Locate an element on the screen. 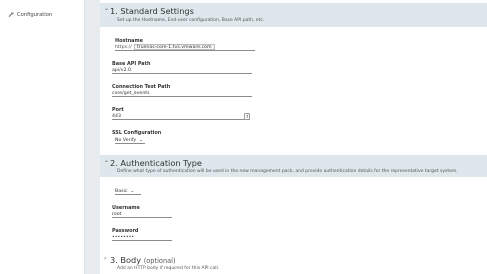  test-path-value: core/get_events is located at coordinates (131, 93).